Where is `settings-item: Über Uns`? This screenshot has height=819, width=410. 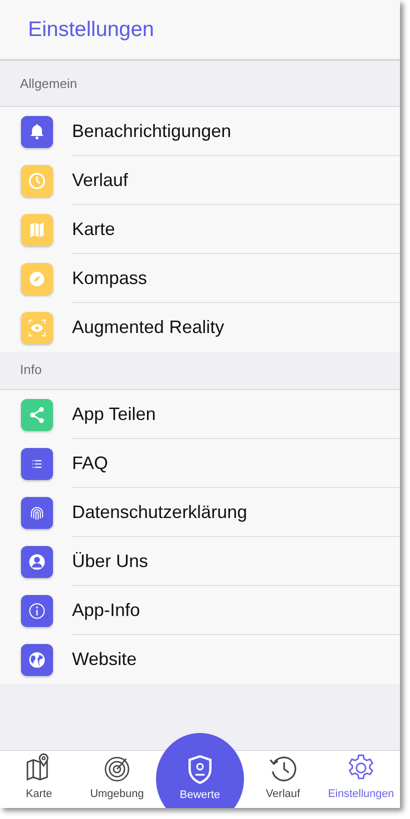 settings-item: Über Uns is located at coordinates (110, 561).